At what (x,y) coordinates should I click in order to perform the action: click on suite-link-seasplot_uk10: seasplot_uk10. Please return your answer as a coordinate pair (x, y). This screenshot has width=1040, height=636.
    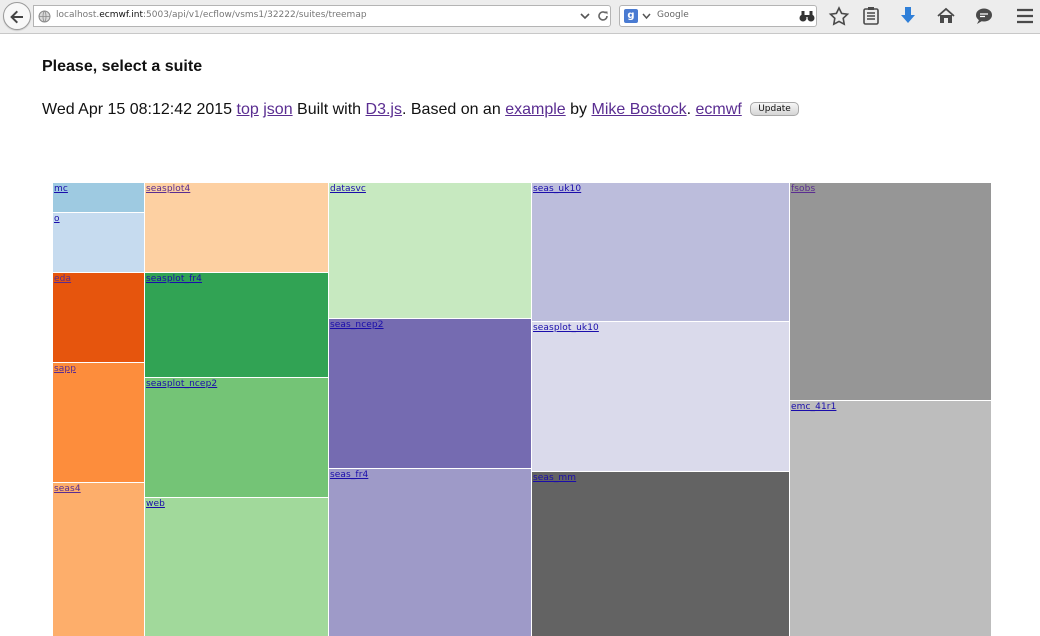
    Looking at the image, I should click on (566, 328).